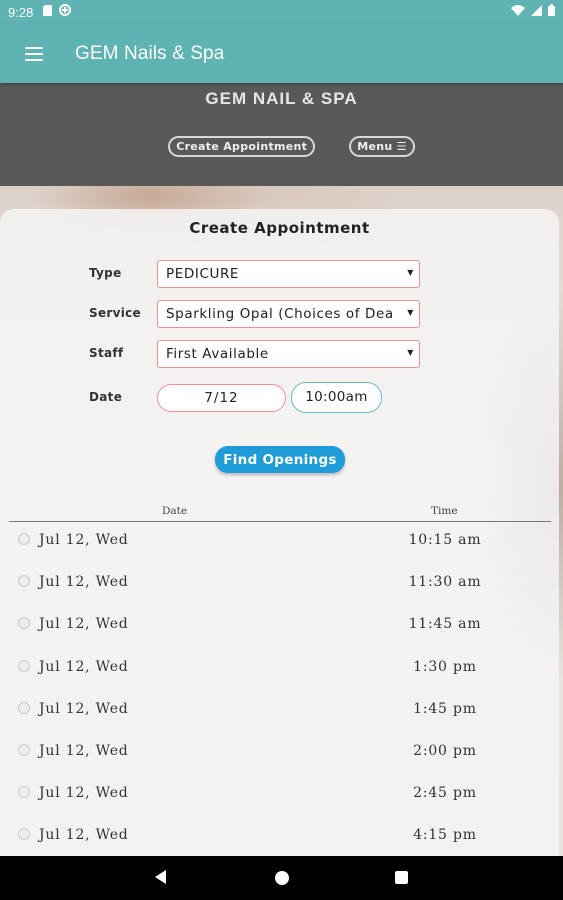 This screenshot has width=563, height=900. I want to click on battery-icon, so click(551, 12).